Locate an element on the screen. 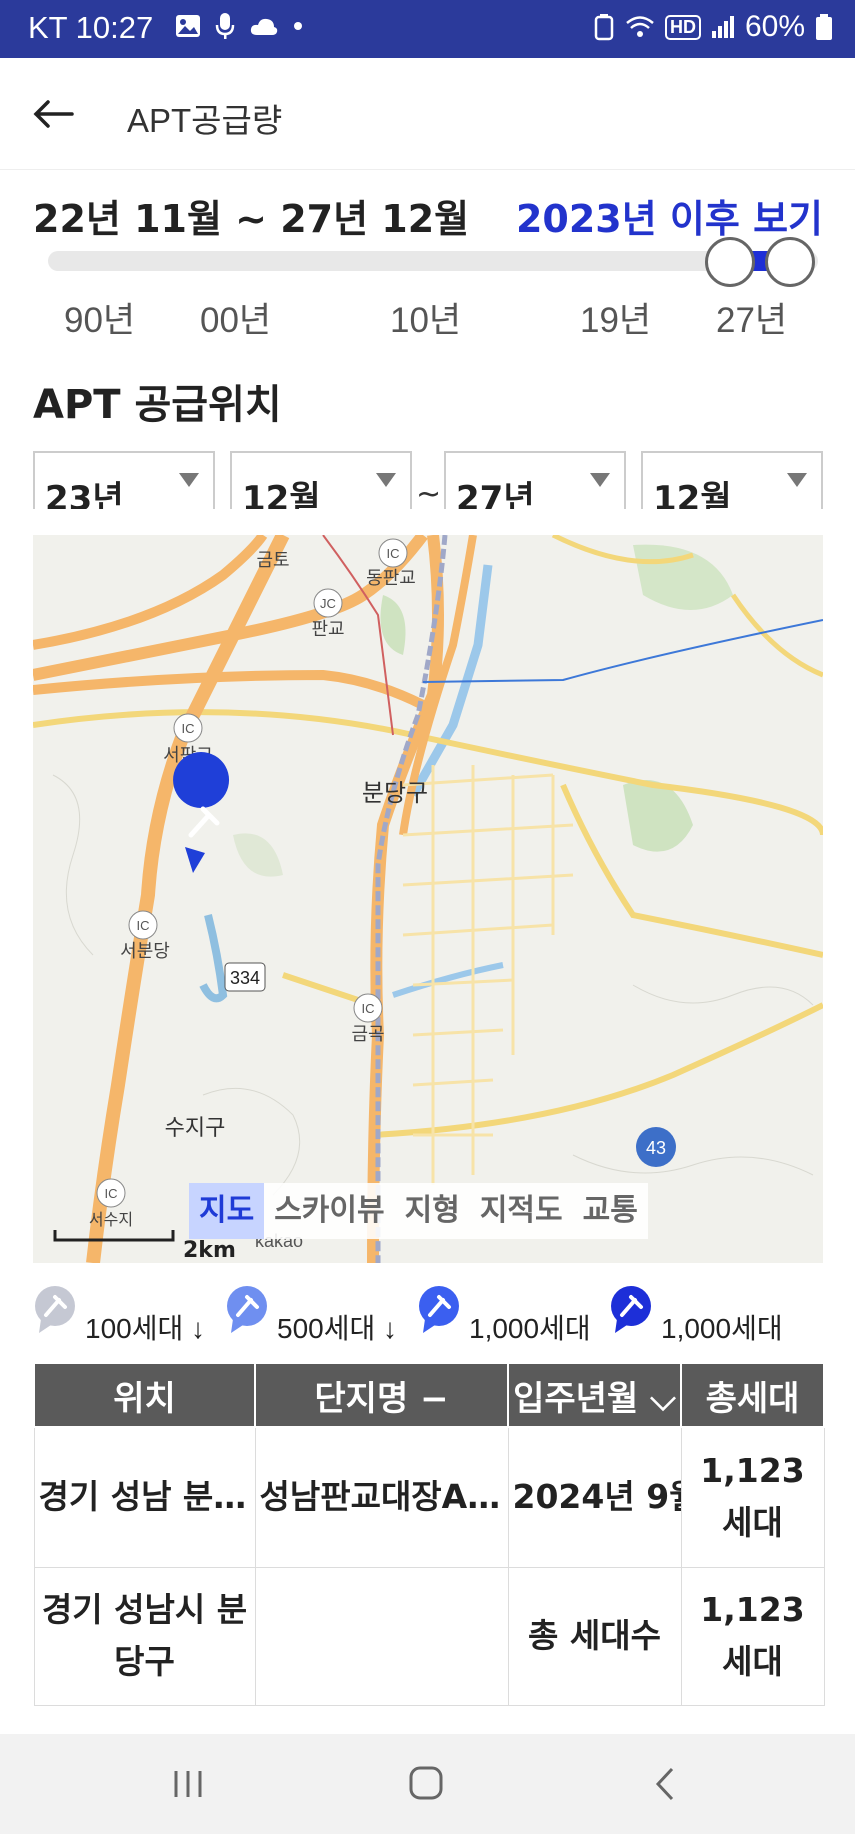 This screenshot has width=855, height=1834. marker-legend: 100세대 ↓ 500세대 ↓ 1,000세대 1,000세대 is located at coordinates (433, 1320).